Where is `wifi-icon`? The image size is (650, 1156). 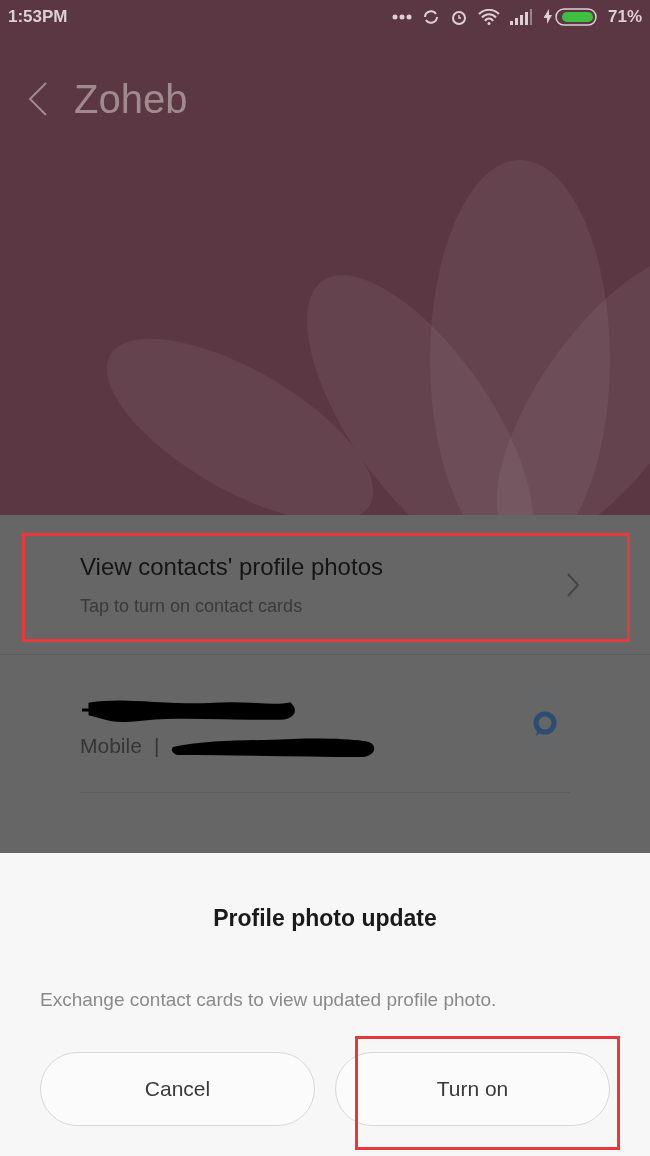 wifi-icon is located at coordinates (488, 17).